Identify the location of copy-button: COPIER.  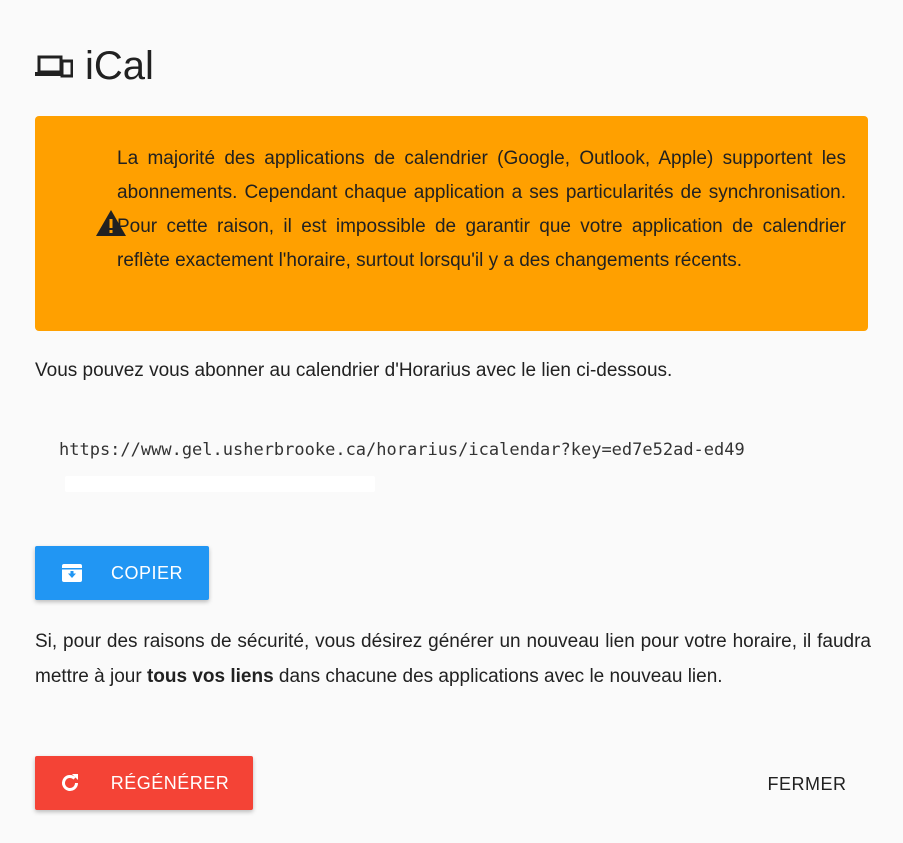
(122, 573).